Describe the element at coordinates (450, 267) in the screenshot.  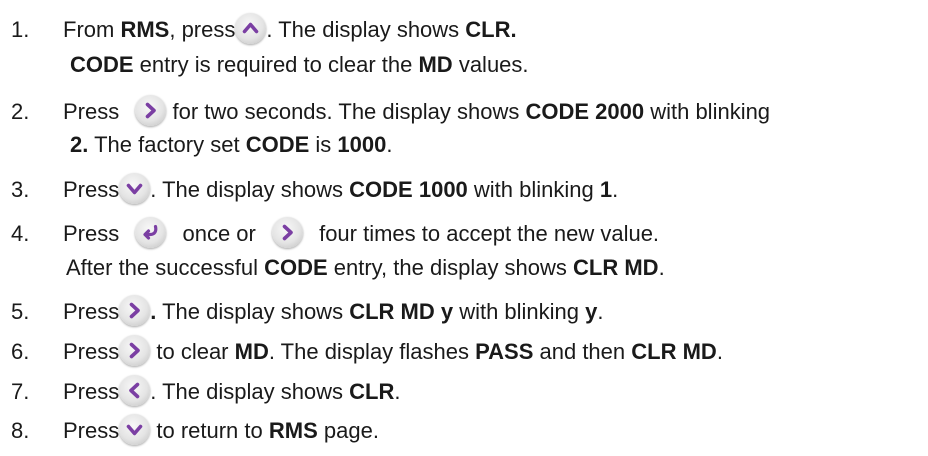
I see `text: entry, the display shows` at that location.